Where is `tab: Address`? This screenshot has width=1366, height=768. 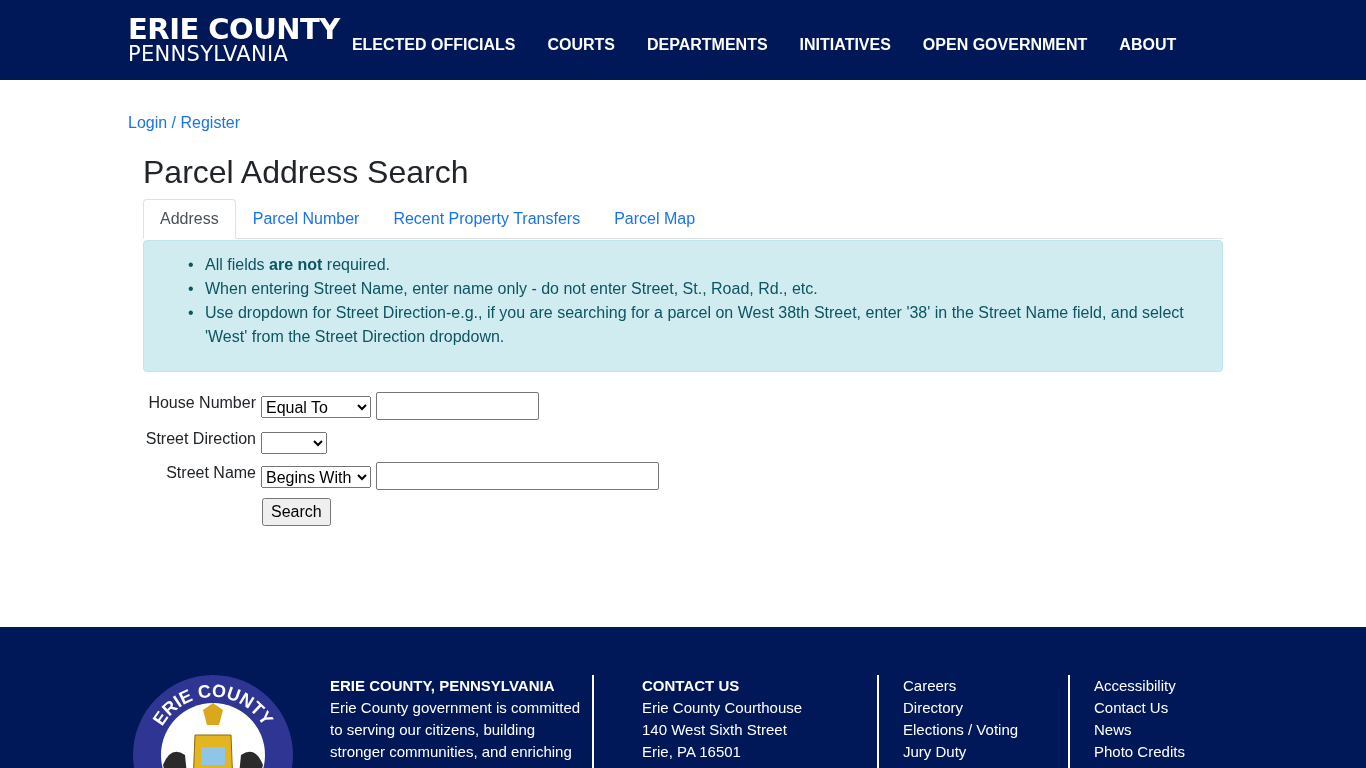
tab: Address is located at coordinates (189, 219).